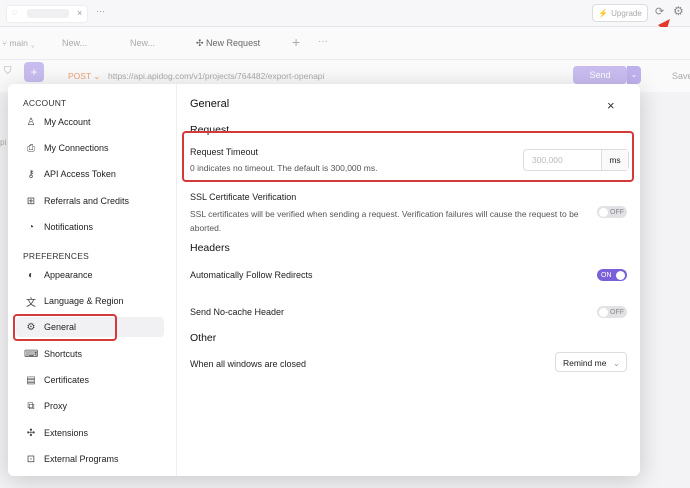 The image size is (690, 488). What do you see at coordinates (31, 275) in the screenshot?
I see `palette-icon: ◐` at bounding box center [31, 275].